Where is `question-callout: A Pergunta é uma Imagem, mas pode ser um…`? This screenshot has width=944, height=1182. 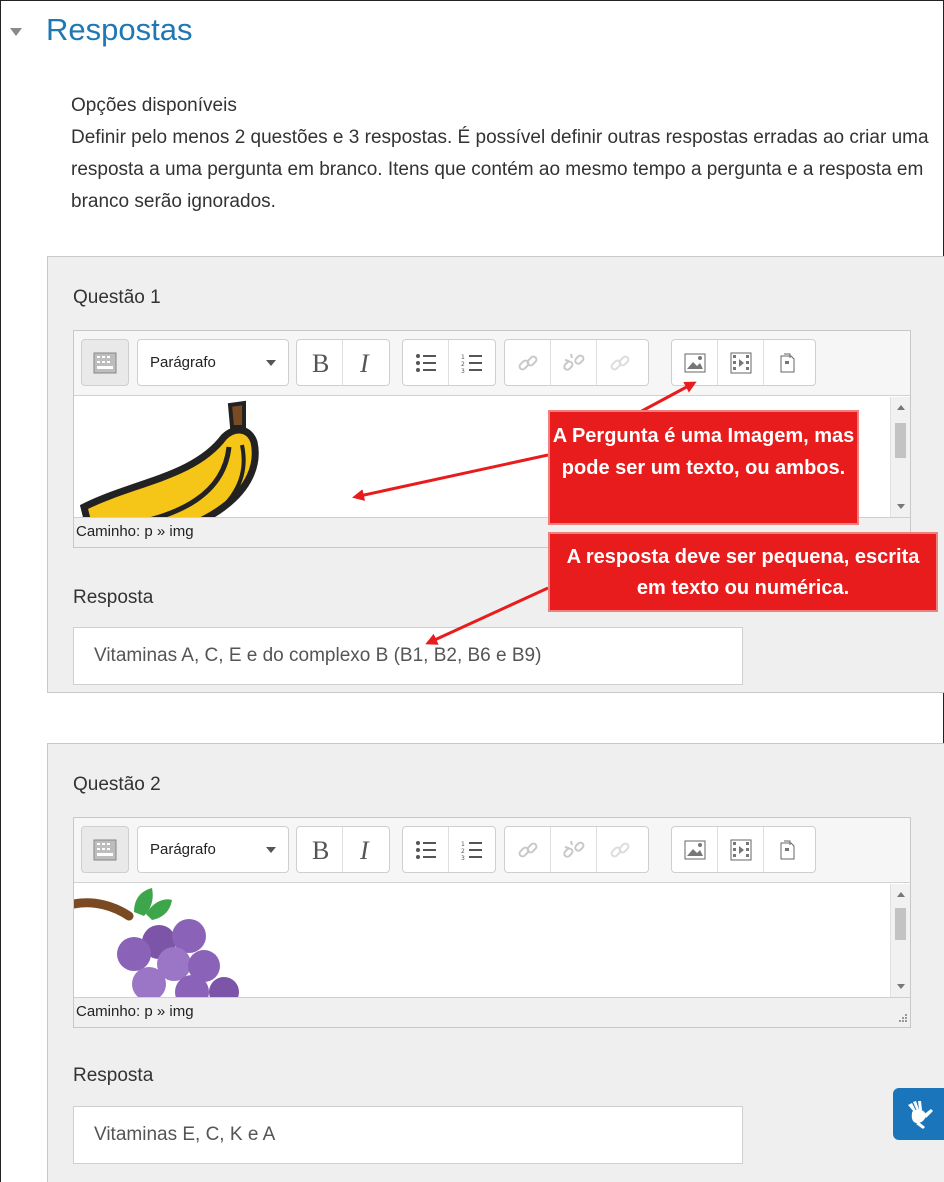 question-callout: A Pergunta é uma Imagem, mas pode ser um… is located at coordinates (703, 467).